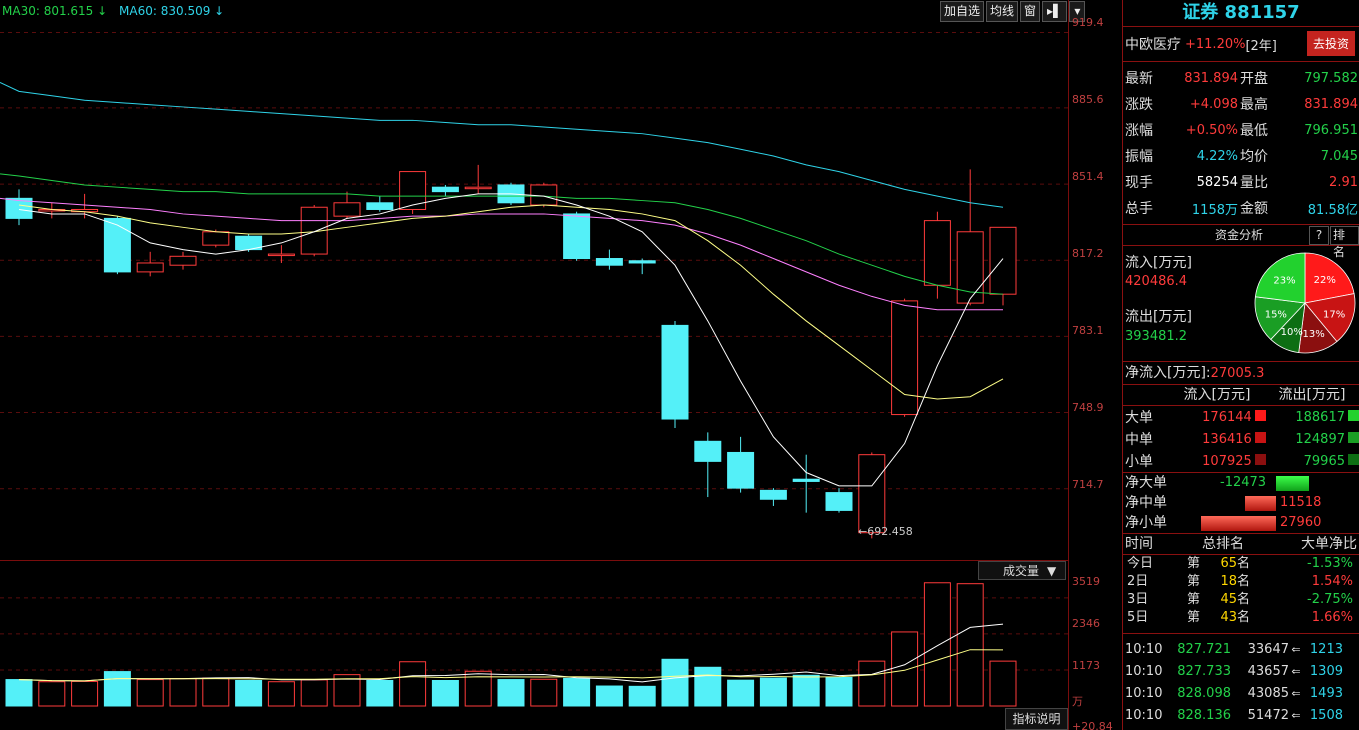 This screenshot has height=730, width=1359. Describe the element at coordinates (1194, 563) in the screenshot. I see `rank-prefix: 第` at that location.